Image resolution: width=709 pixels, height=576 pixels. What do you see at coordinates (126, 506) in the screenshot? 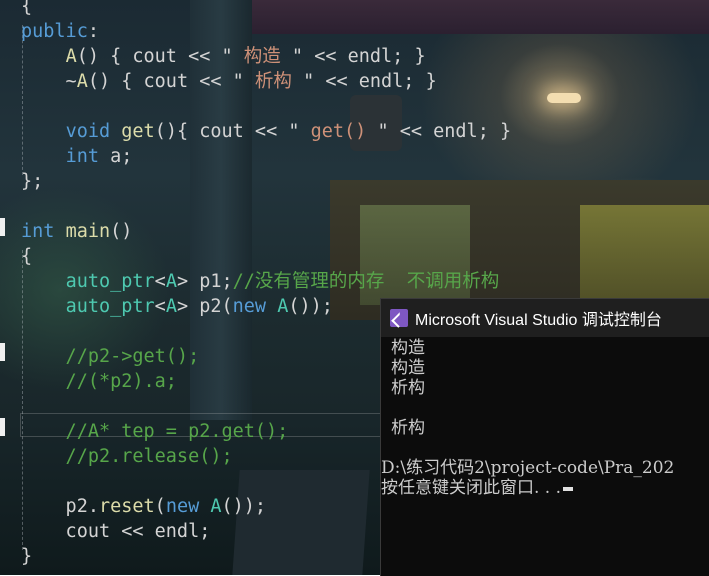
I see `code-token: reset` at bounding box center [126, 506].